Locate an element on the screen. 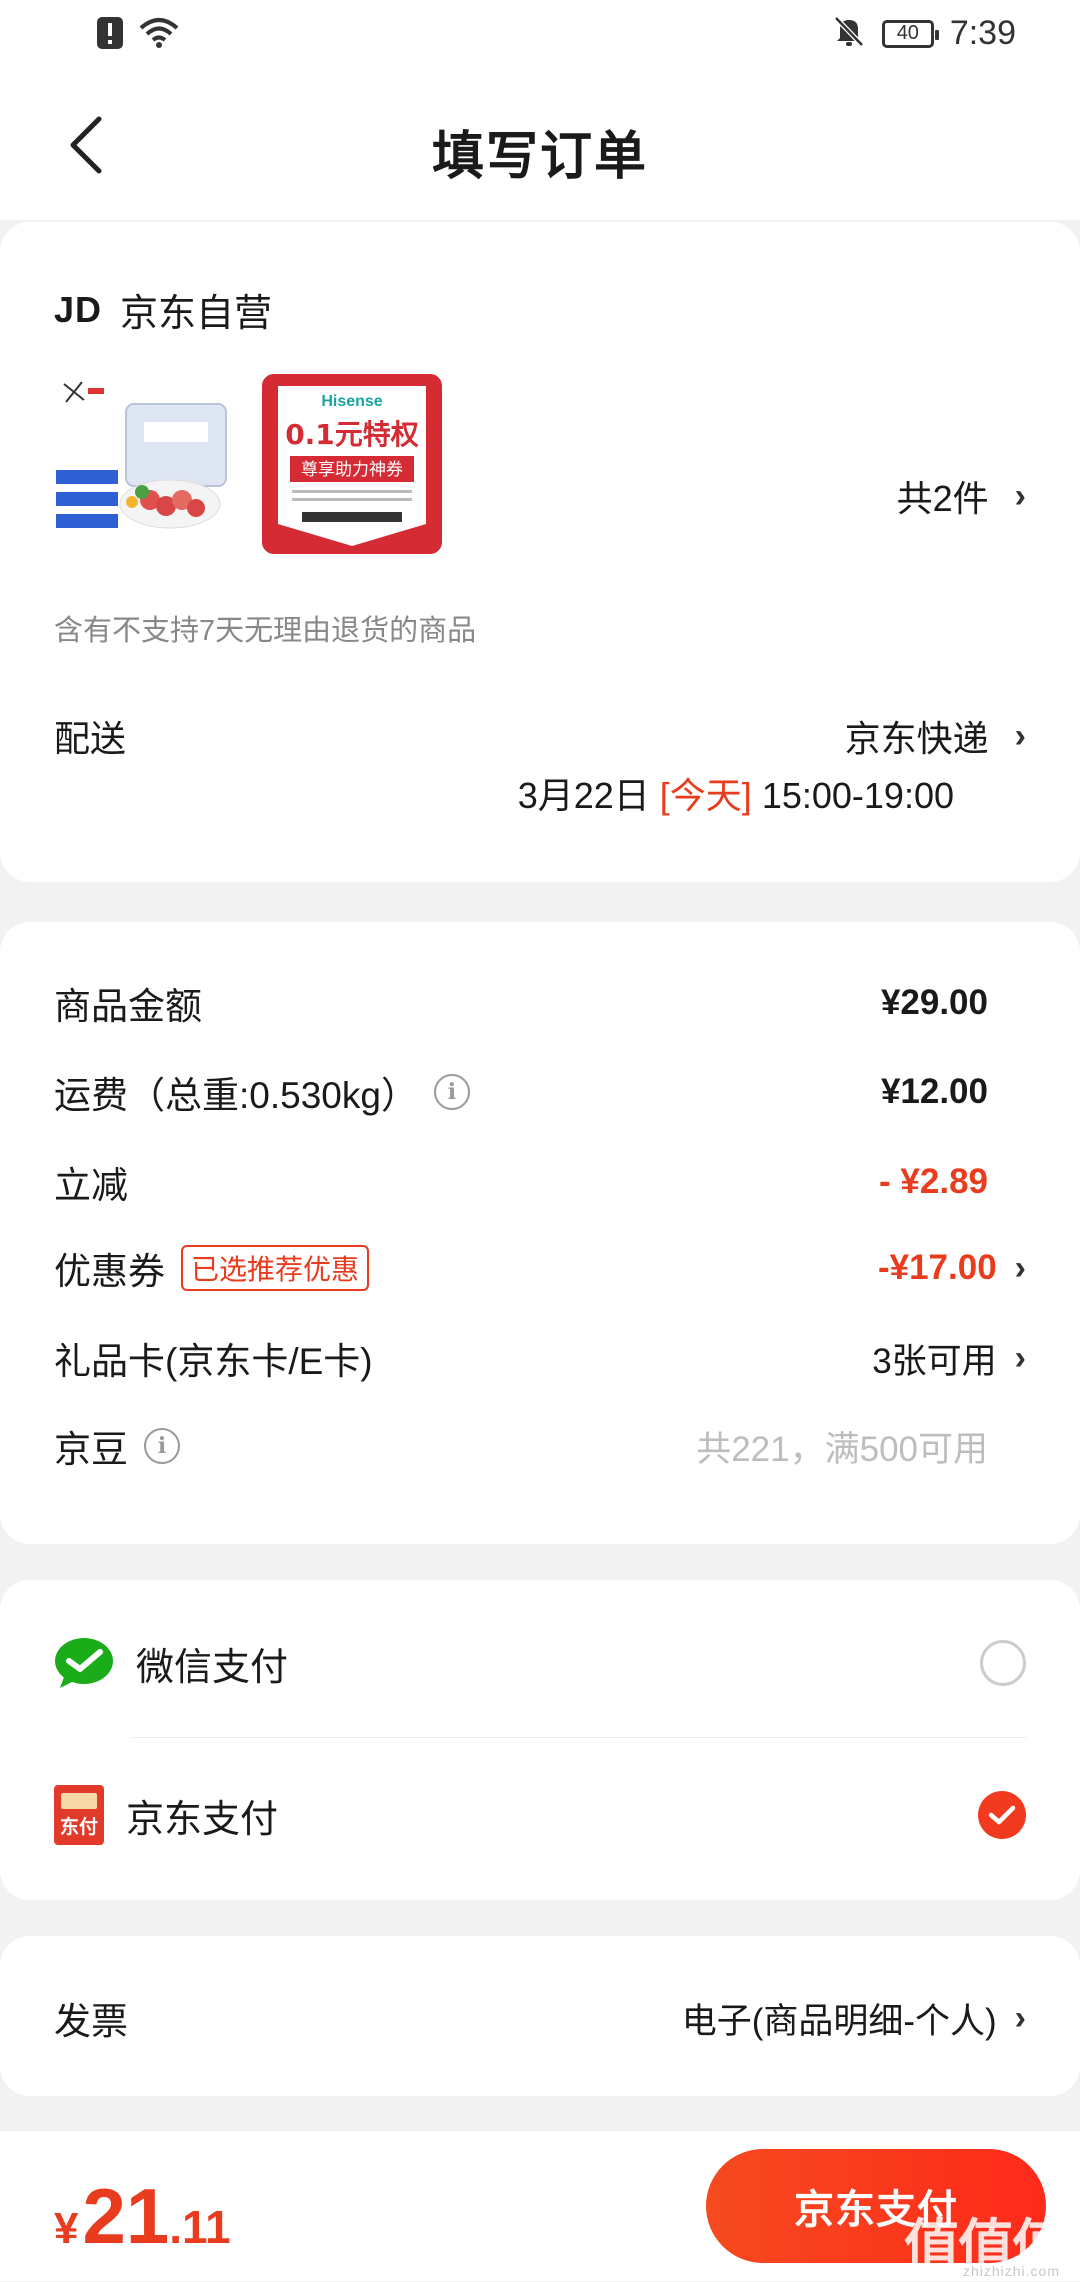 The height and width of the screenshot is (2282, 1080). item-count: 共2件 is located at coordinates (942, 498).